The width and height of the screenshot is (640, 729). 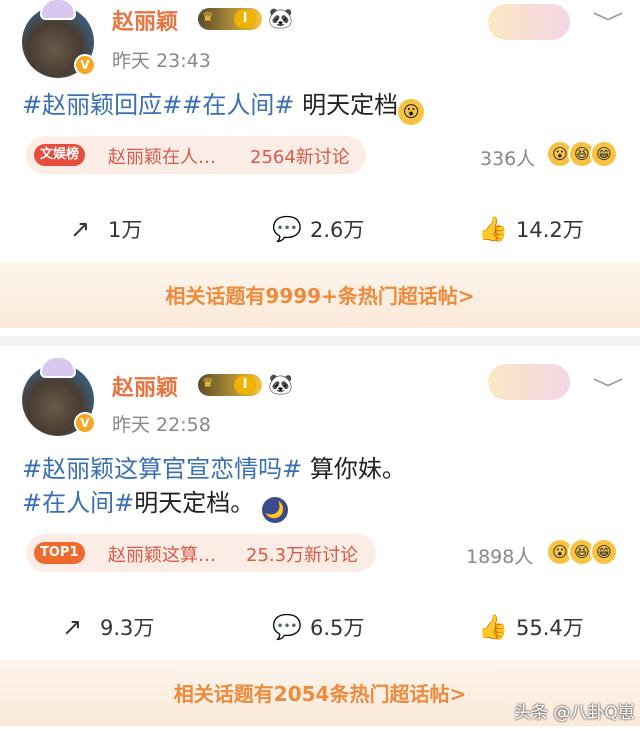 What do you see at coordinates (346, 105) in the screenshot?
I see `post-text: 明天定档` at bounding box center [346, 105].